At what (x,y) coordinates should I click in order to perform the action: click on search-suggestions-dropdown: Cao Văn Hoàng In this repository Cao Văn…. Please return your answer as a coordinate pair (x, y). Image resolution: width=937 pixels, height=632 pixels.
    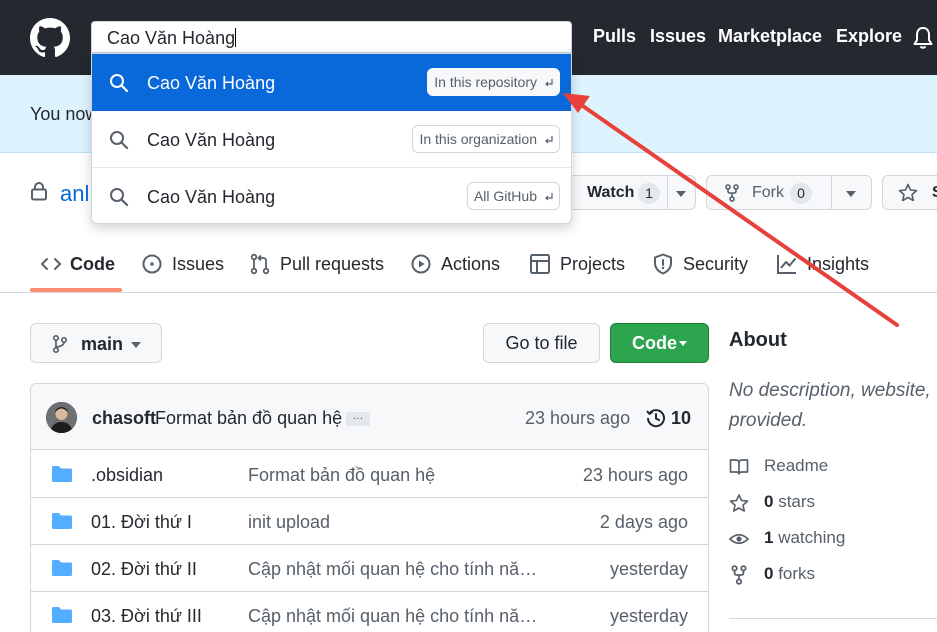
    Looking at the image, I should click on (331, 138).